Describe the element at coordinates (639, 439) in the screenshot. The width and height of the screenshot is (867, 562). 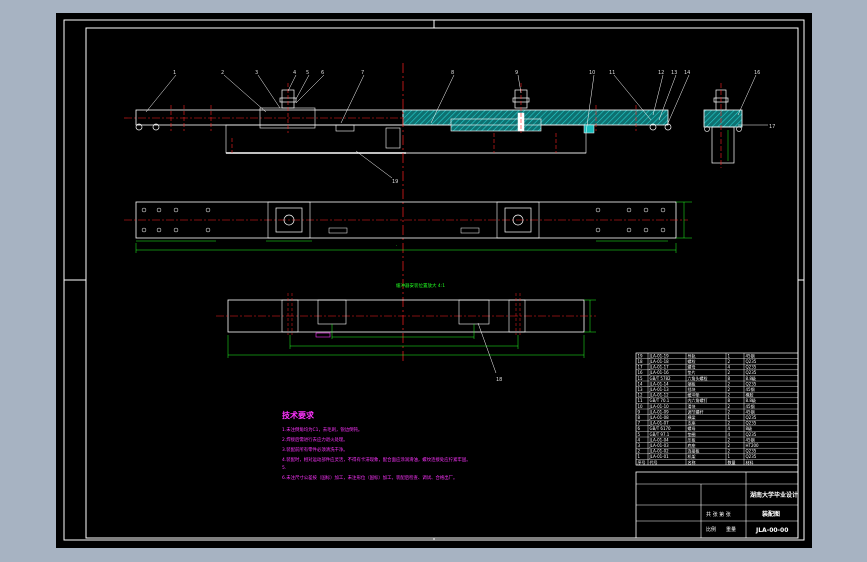
I see `parts-cell-no: 4` at that location.